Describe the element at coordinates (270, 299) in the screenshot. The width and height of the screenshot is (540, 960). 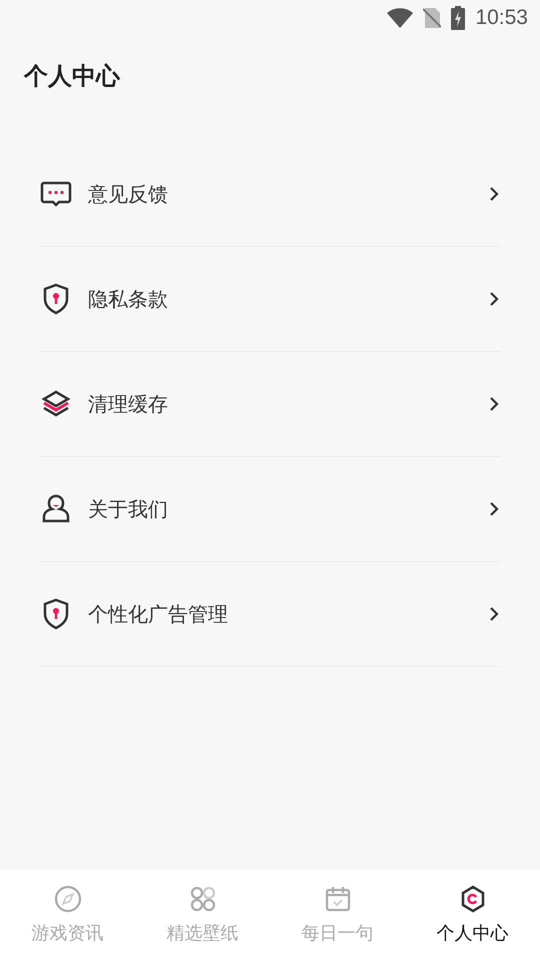
I see `menu-item: 隐私条款` at that location.